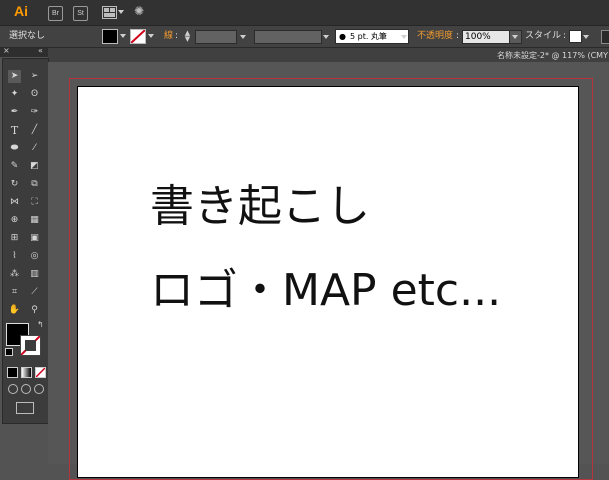  Describe the element at coordinates (6, 50) in the screenshot. I see `close-icon: ×` at that location.